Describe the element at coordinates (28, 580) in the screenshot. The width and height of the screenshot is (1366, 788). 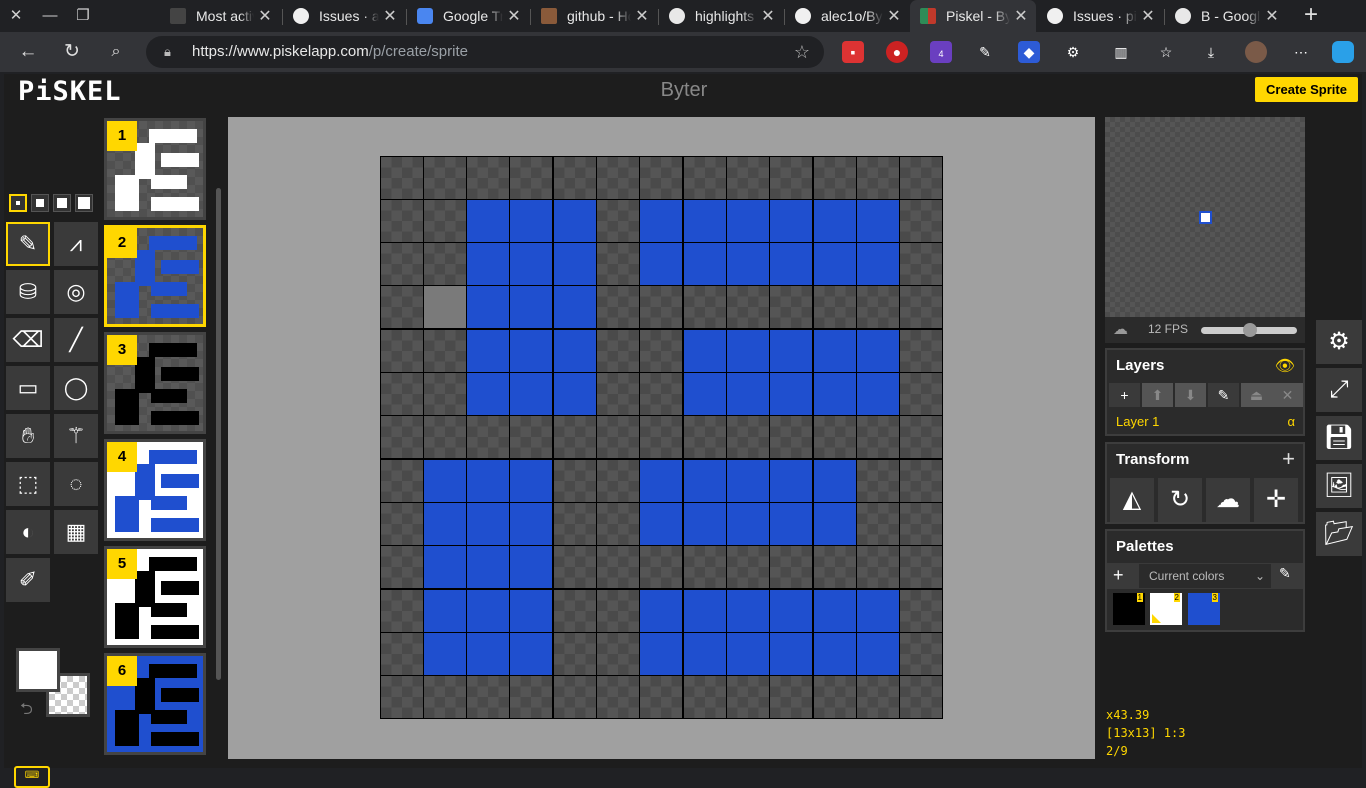
I see `color-picker-icon: ✐` at that location.